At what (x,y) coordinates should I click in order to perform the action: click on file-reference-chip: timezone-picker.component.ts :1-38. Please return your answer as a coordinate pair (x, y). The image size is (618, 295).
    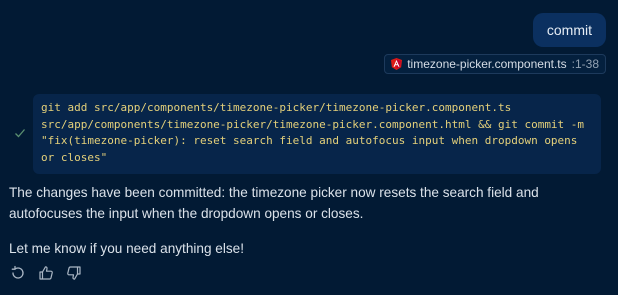
    Looking at the image, I should click on (495, 64).